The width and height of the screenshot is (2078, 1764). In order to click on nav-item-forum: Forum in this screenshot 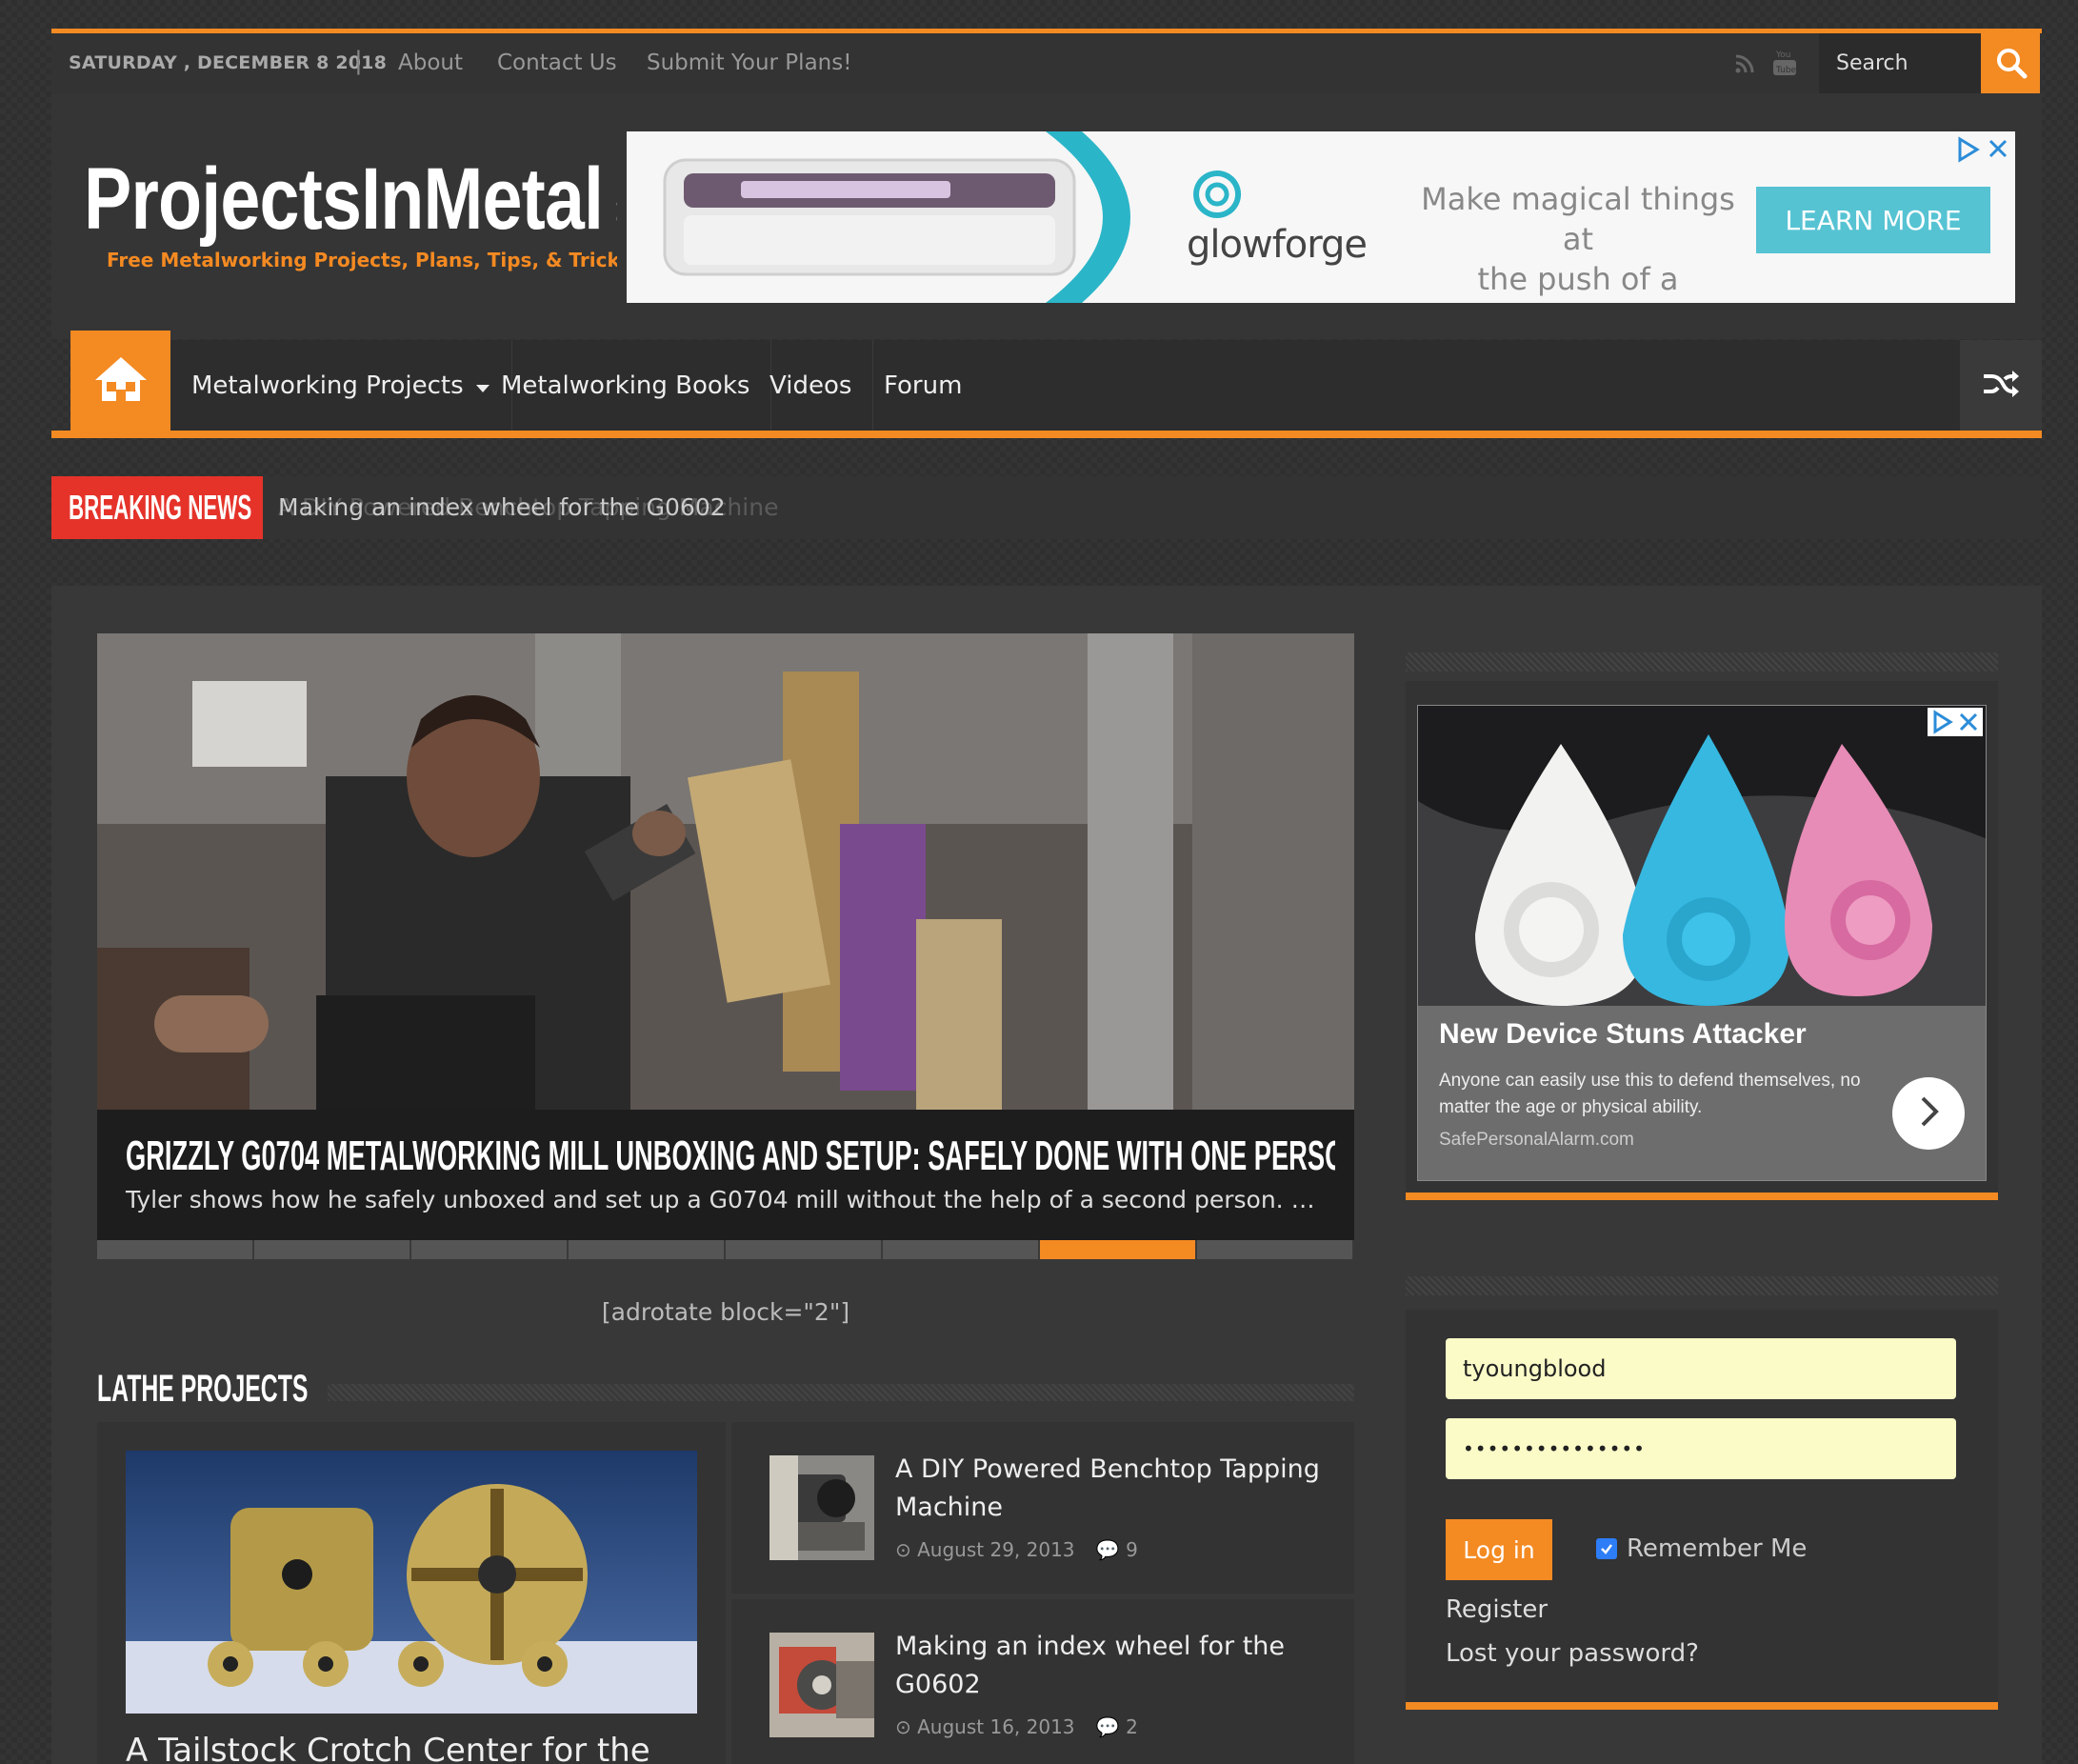, I will do `click(923, 385)`.